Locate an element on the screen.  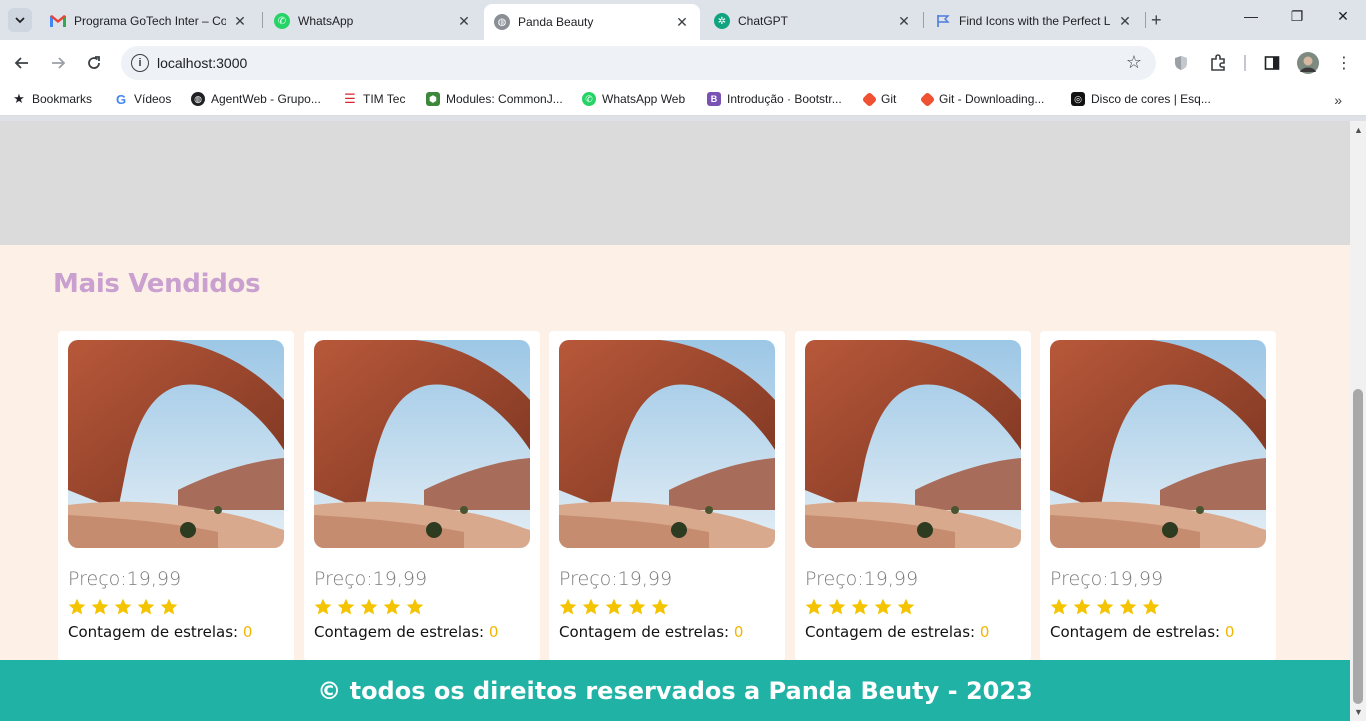
site-info-icon: i is located at coordinates (140, 63).